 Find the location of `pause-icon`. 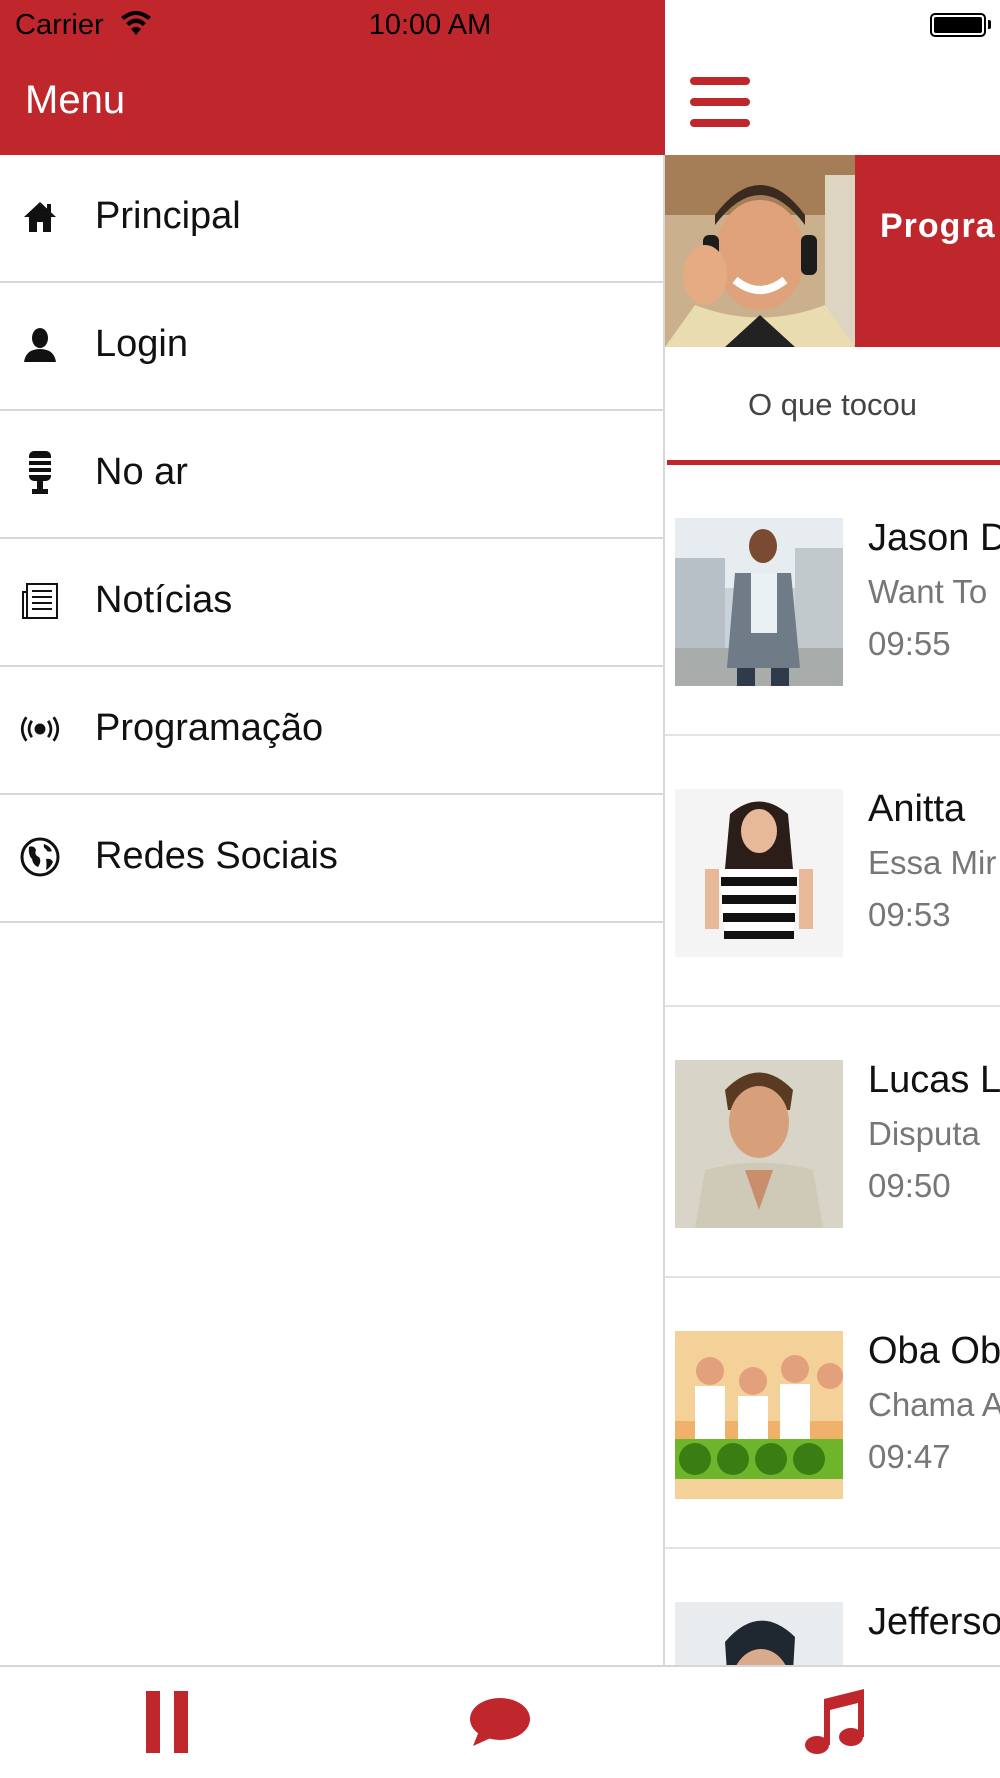

pause-icon is located at coordinates (167, 1722).